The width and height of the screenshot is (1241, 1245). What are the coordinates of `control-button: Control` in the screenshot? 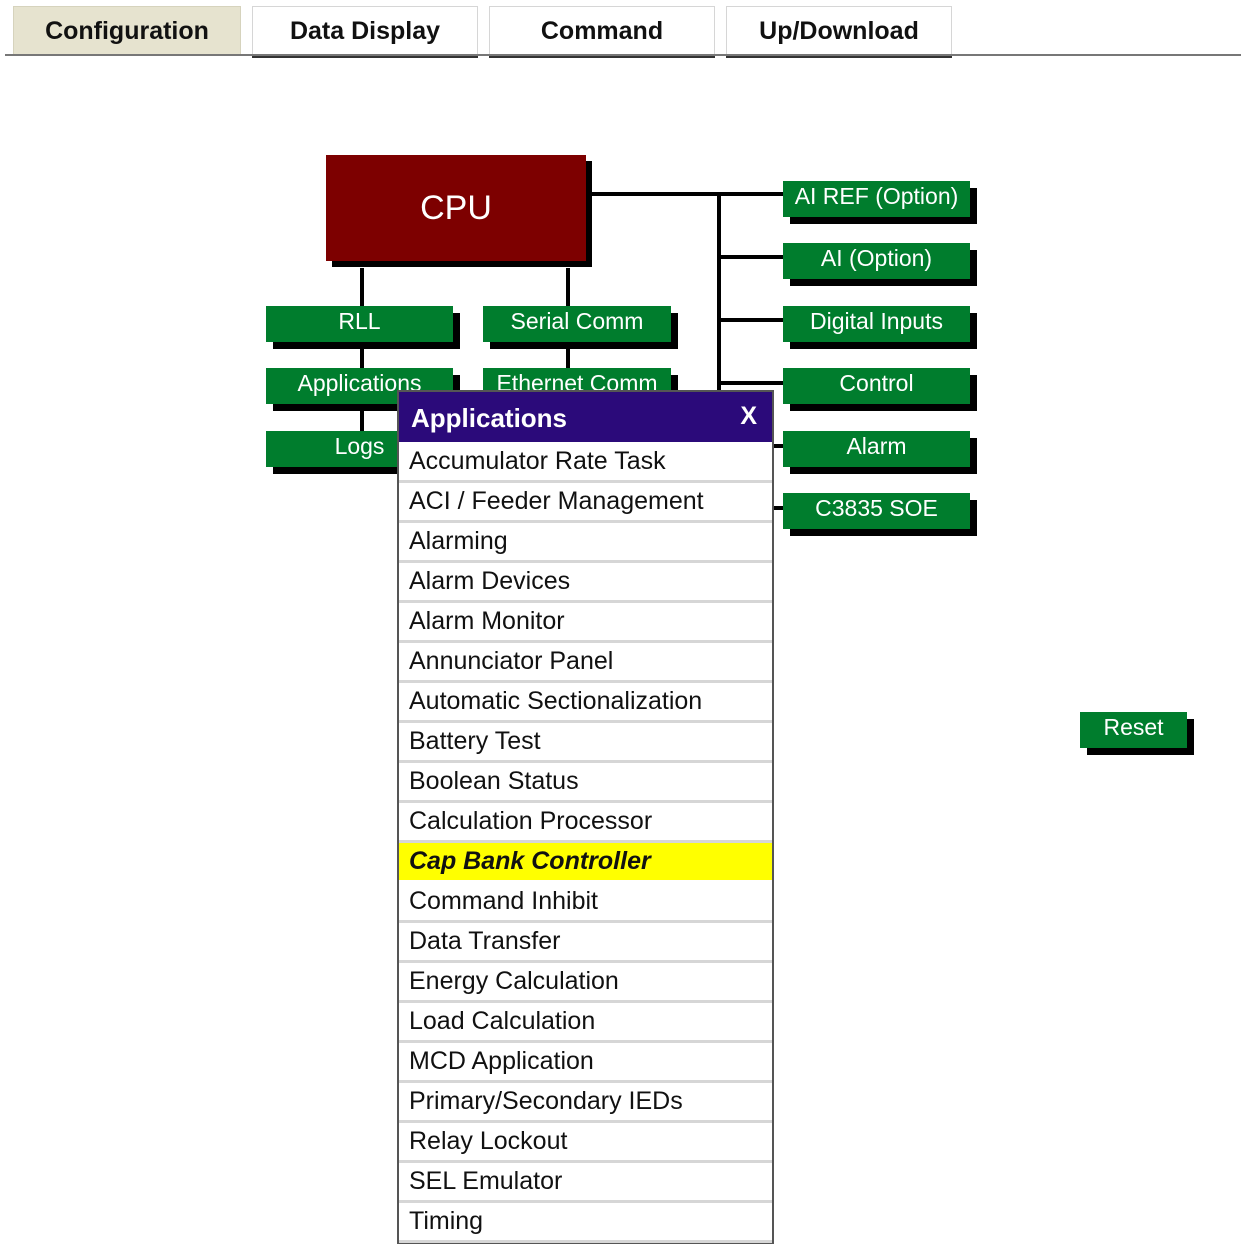 It's located at (876, 386).